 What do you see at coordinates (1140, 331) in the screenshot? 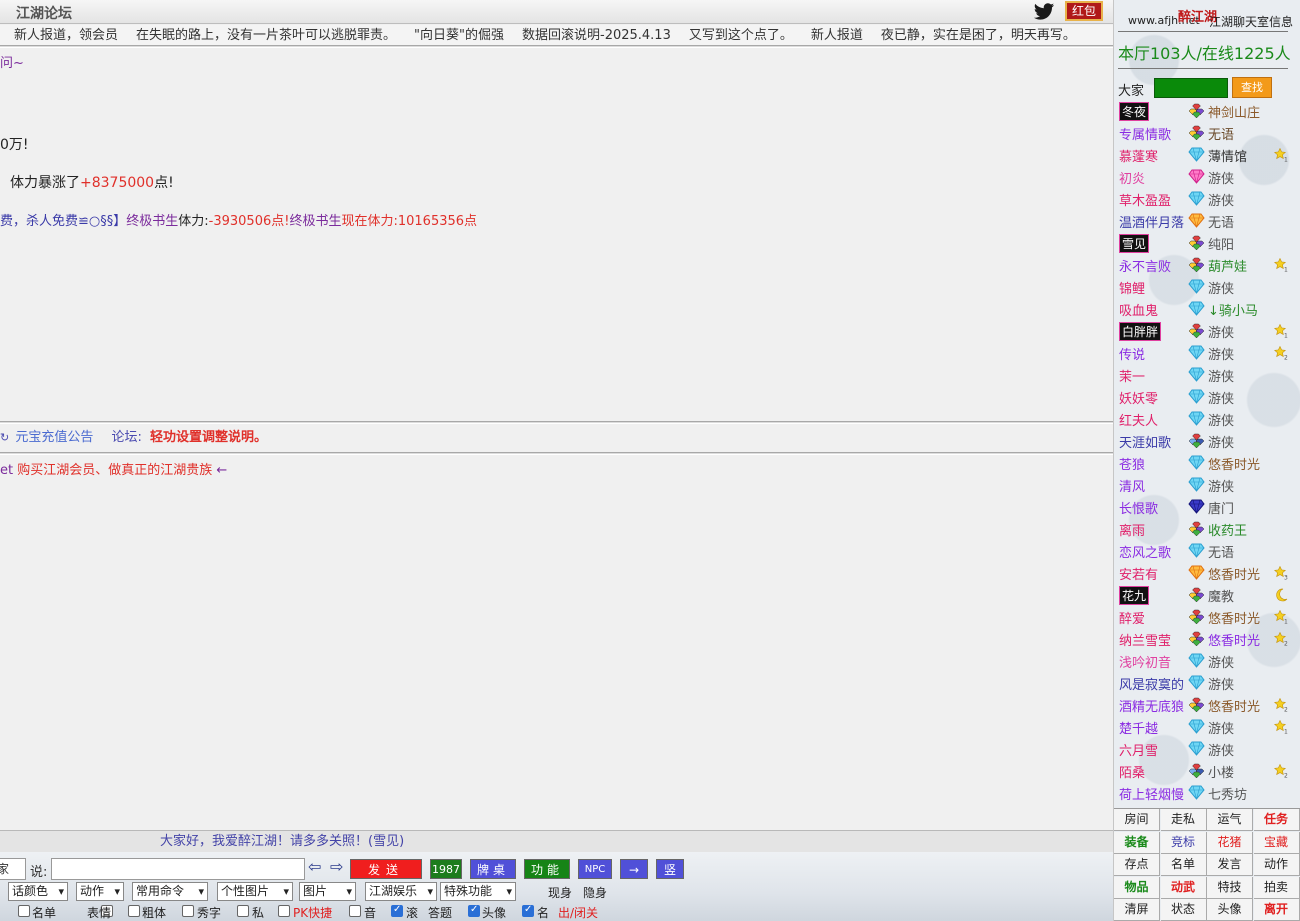
I see `user-name: 白胖胖` at bounding box center [1140, 331].